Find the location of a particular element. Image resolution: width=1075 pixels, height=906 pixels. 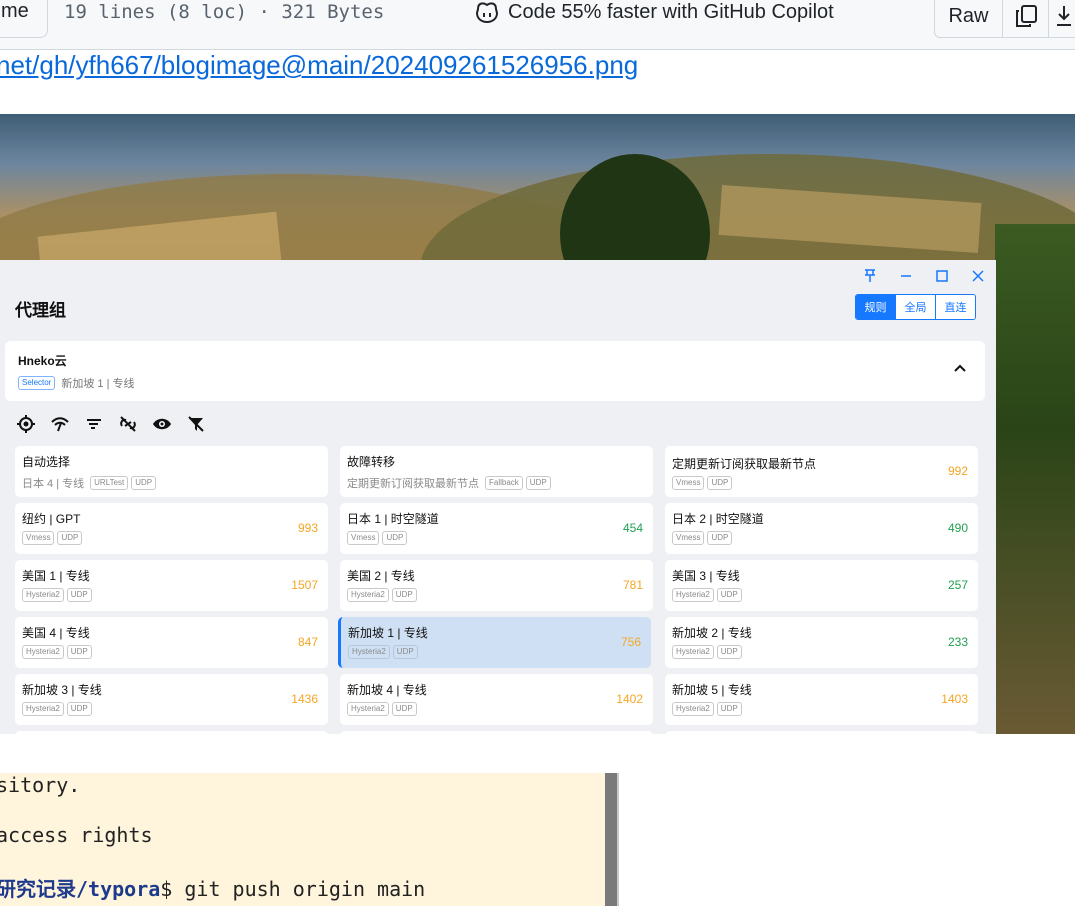

proxy-node-card: 纽约 | GPT Vmess UDP 993 is located at coordinates (171, 528).